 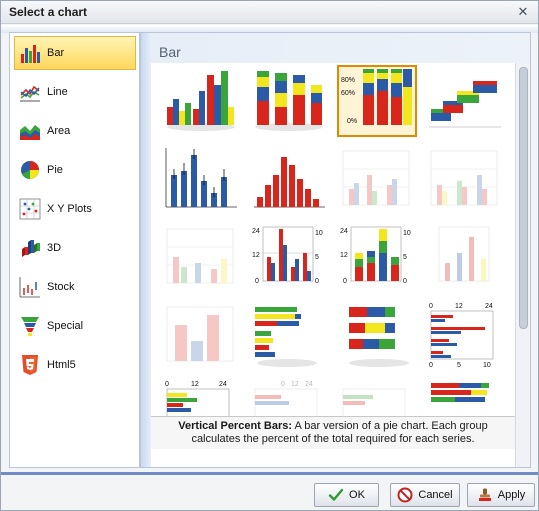 What do you see at coordinates (523, 198) in the screenshot?
I see `scrollbar-thumb` at bounding box center [523, 198].